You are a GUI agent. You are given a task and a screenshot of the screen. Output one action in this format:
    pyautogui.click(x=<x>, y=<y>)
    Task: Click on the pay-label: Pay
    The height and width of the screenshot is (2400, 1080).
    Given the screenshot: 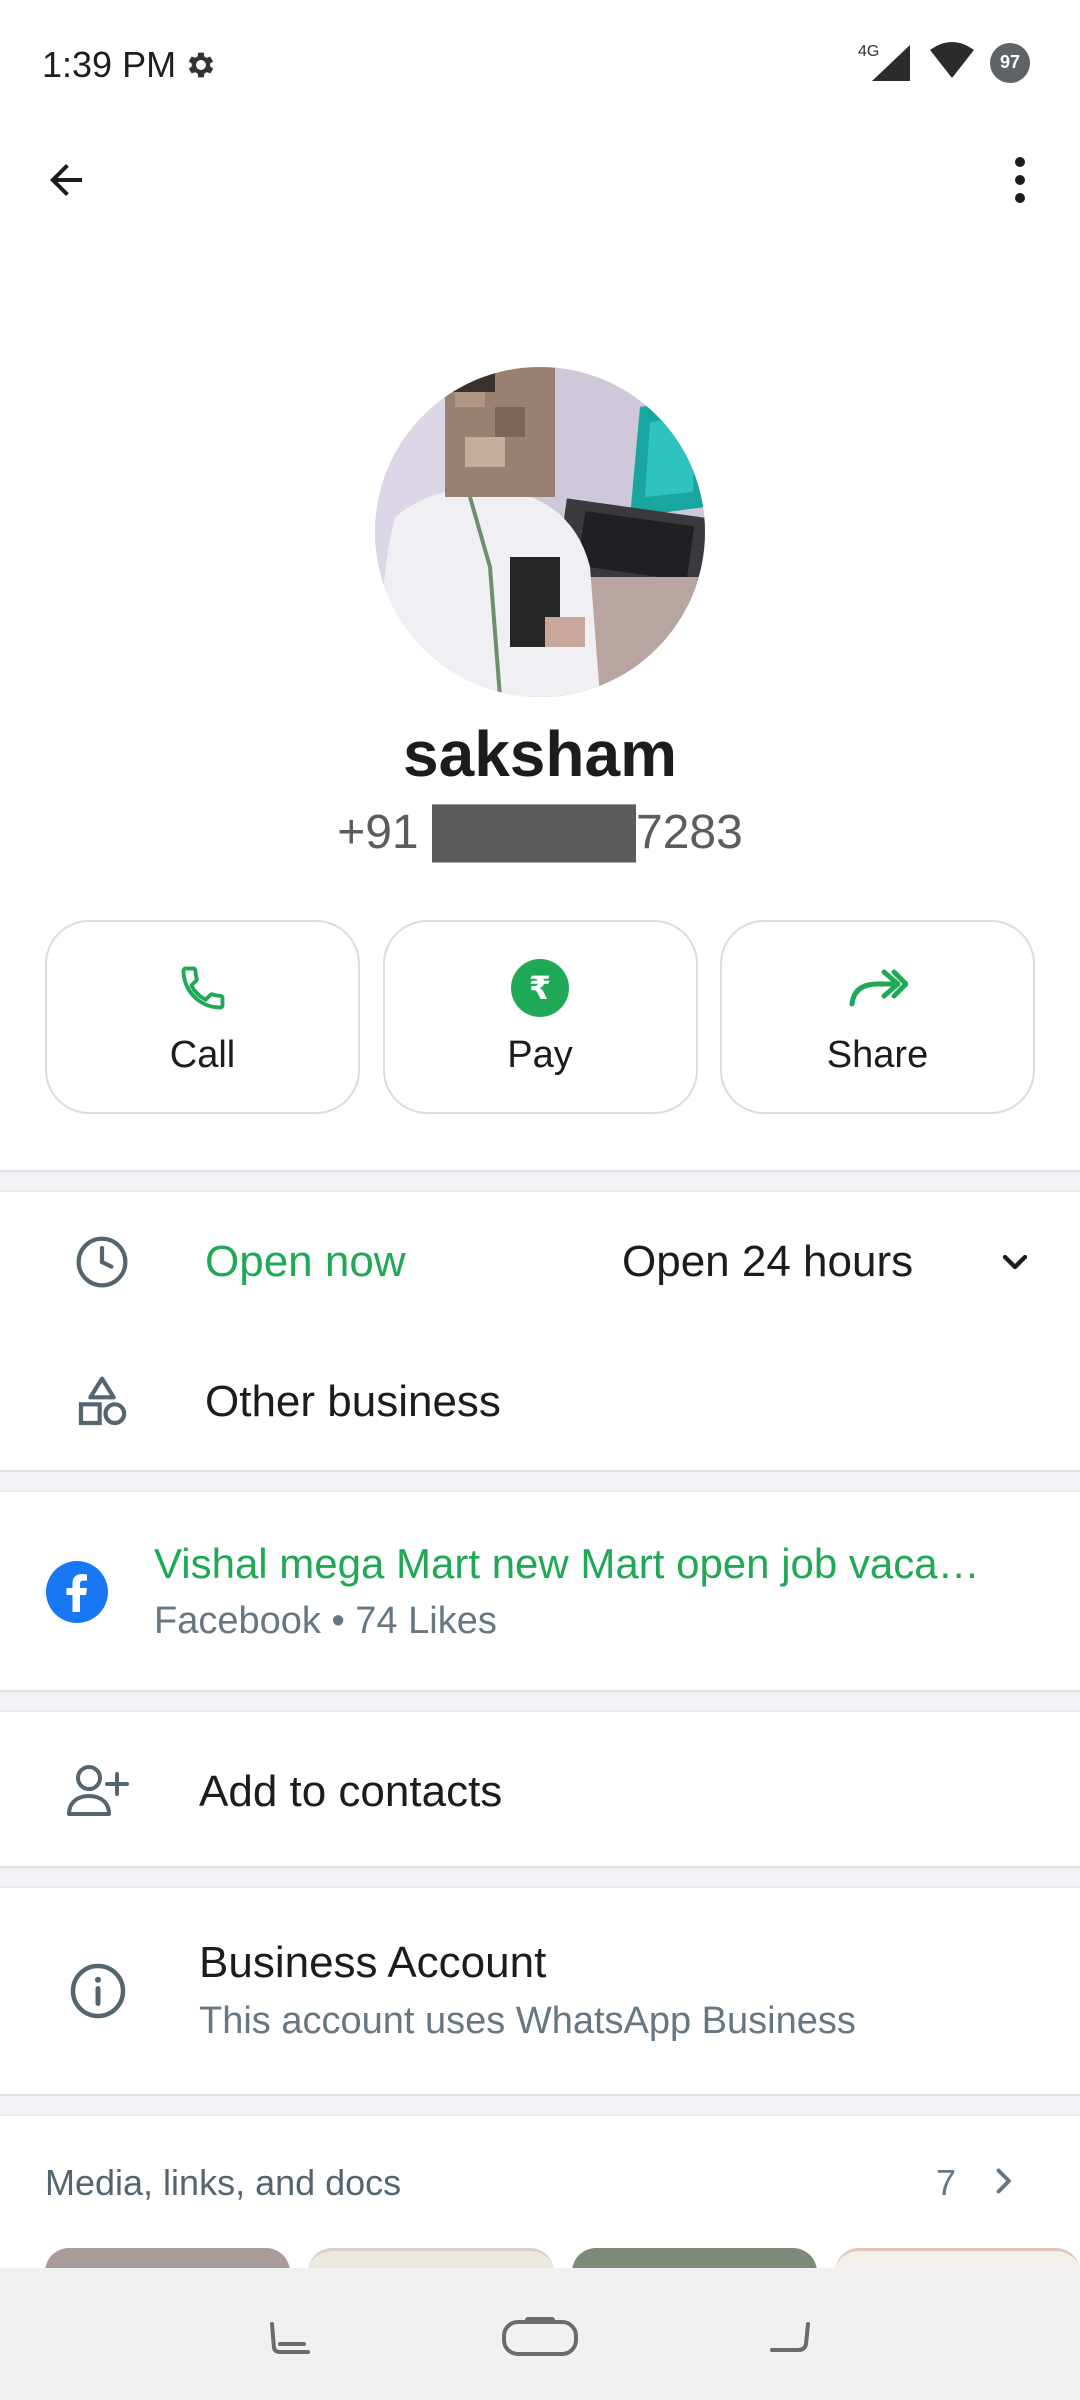 What is the action you would take?
    pyautogui.click(x=540, y=1054)
    